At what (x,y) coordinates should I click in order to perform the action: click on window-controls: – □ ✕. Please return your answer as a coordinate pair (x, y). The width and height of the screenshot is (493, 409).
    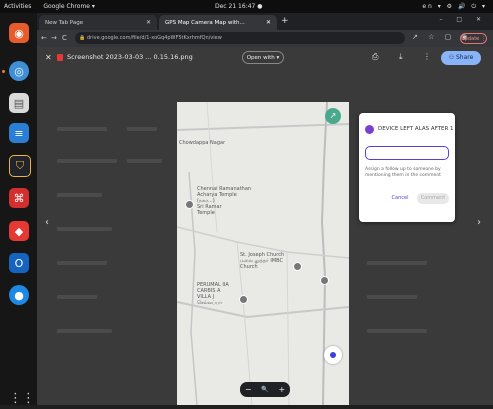
    Looking at the image, I should click on (463, 19).